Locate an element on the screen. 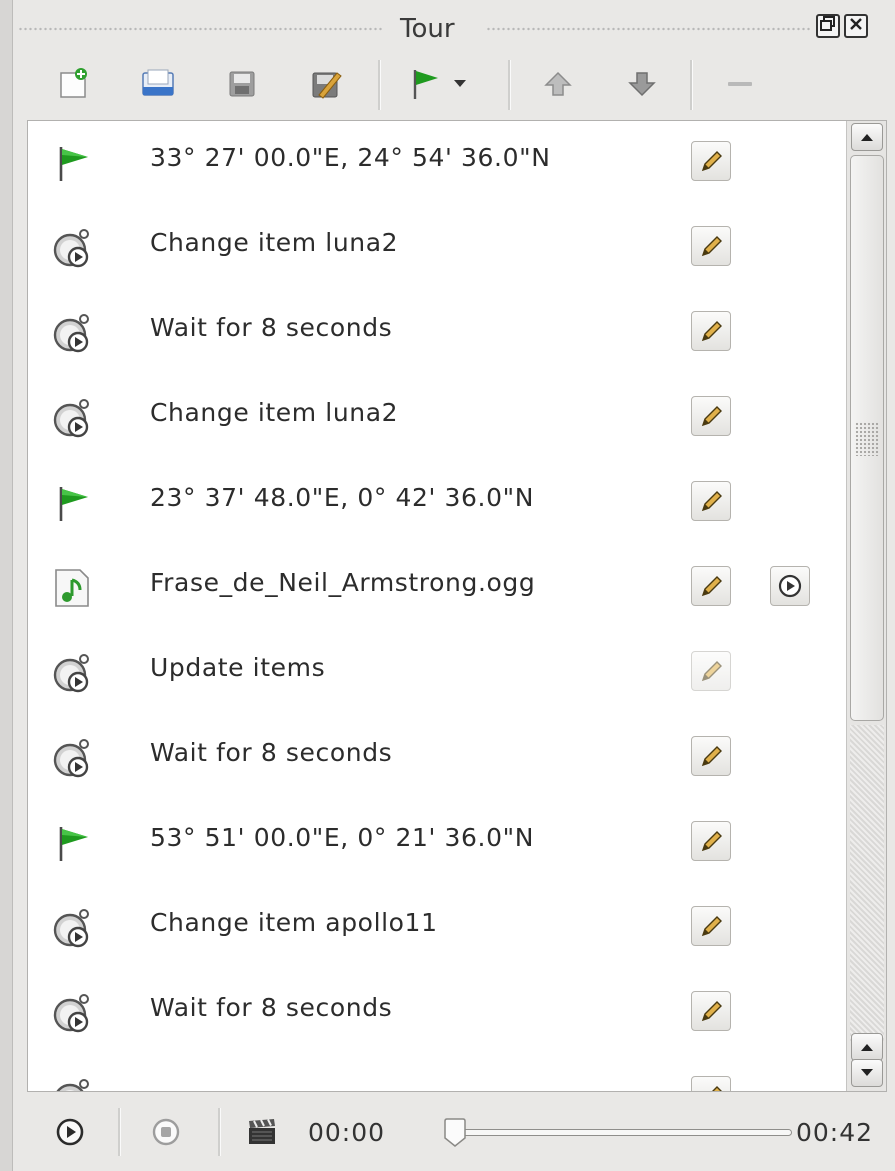 This screenshot has height=1171, width=895. tour-item-row: 23° 37' 48.0"E, 0° 42' 36.0"N is located at coordinates (435, 503).